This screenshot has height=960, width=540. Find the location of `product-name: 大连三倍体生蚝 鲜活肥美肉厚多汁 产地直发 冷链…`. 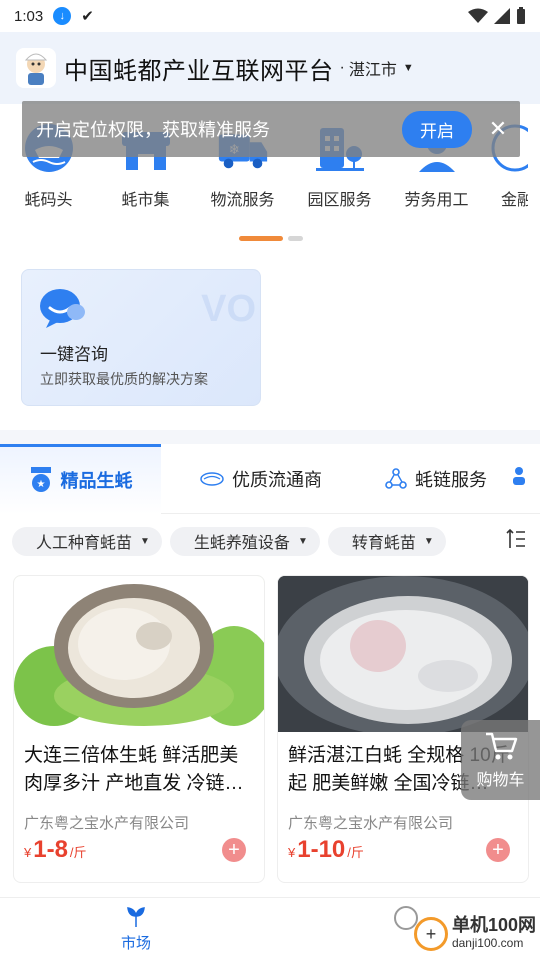

product-name: 大连三倍体生蚝 鲜活肥美肉厚多汁 产地直发 冷链… is located at coordinates (134, 769).